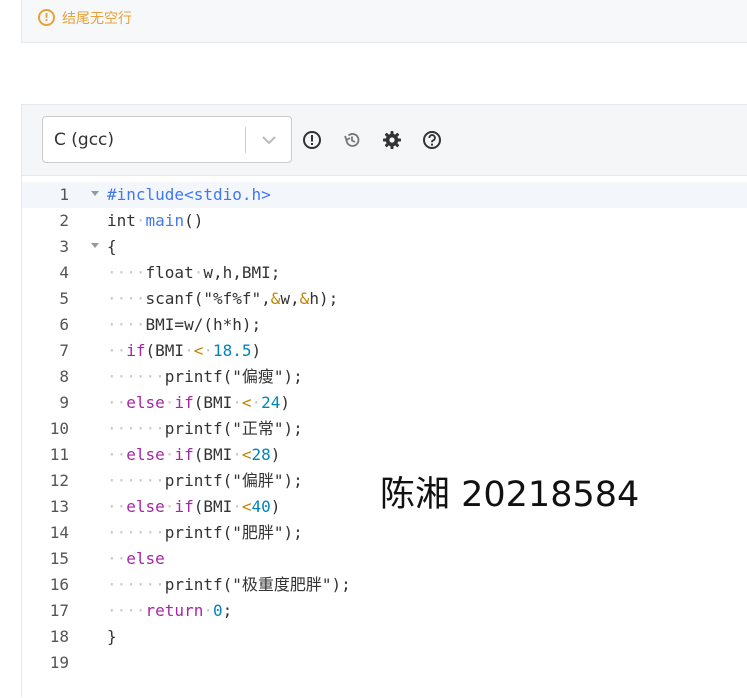 The width and height of the screenshot is (747, 698). I want to click on code-line: 9 ··else·if(BMI·<·24), so click(384, 403).